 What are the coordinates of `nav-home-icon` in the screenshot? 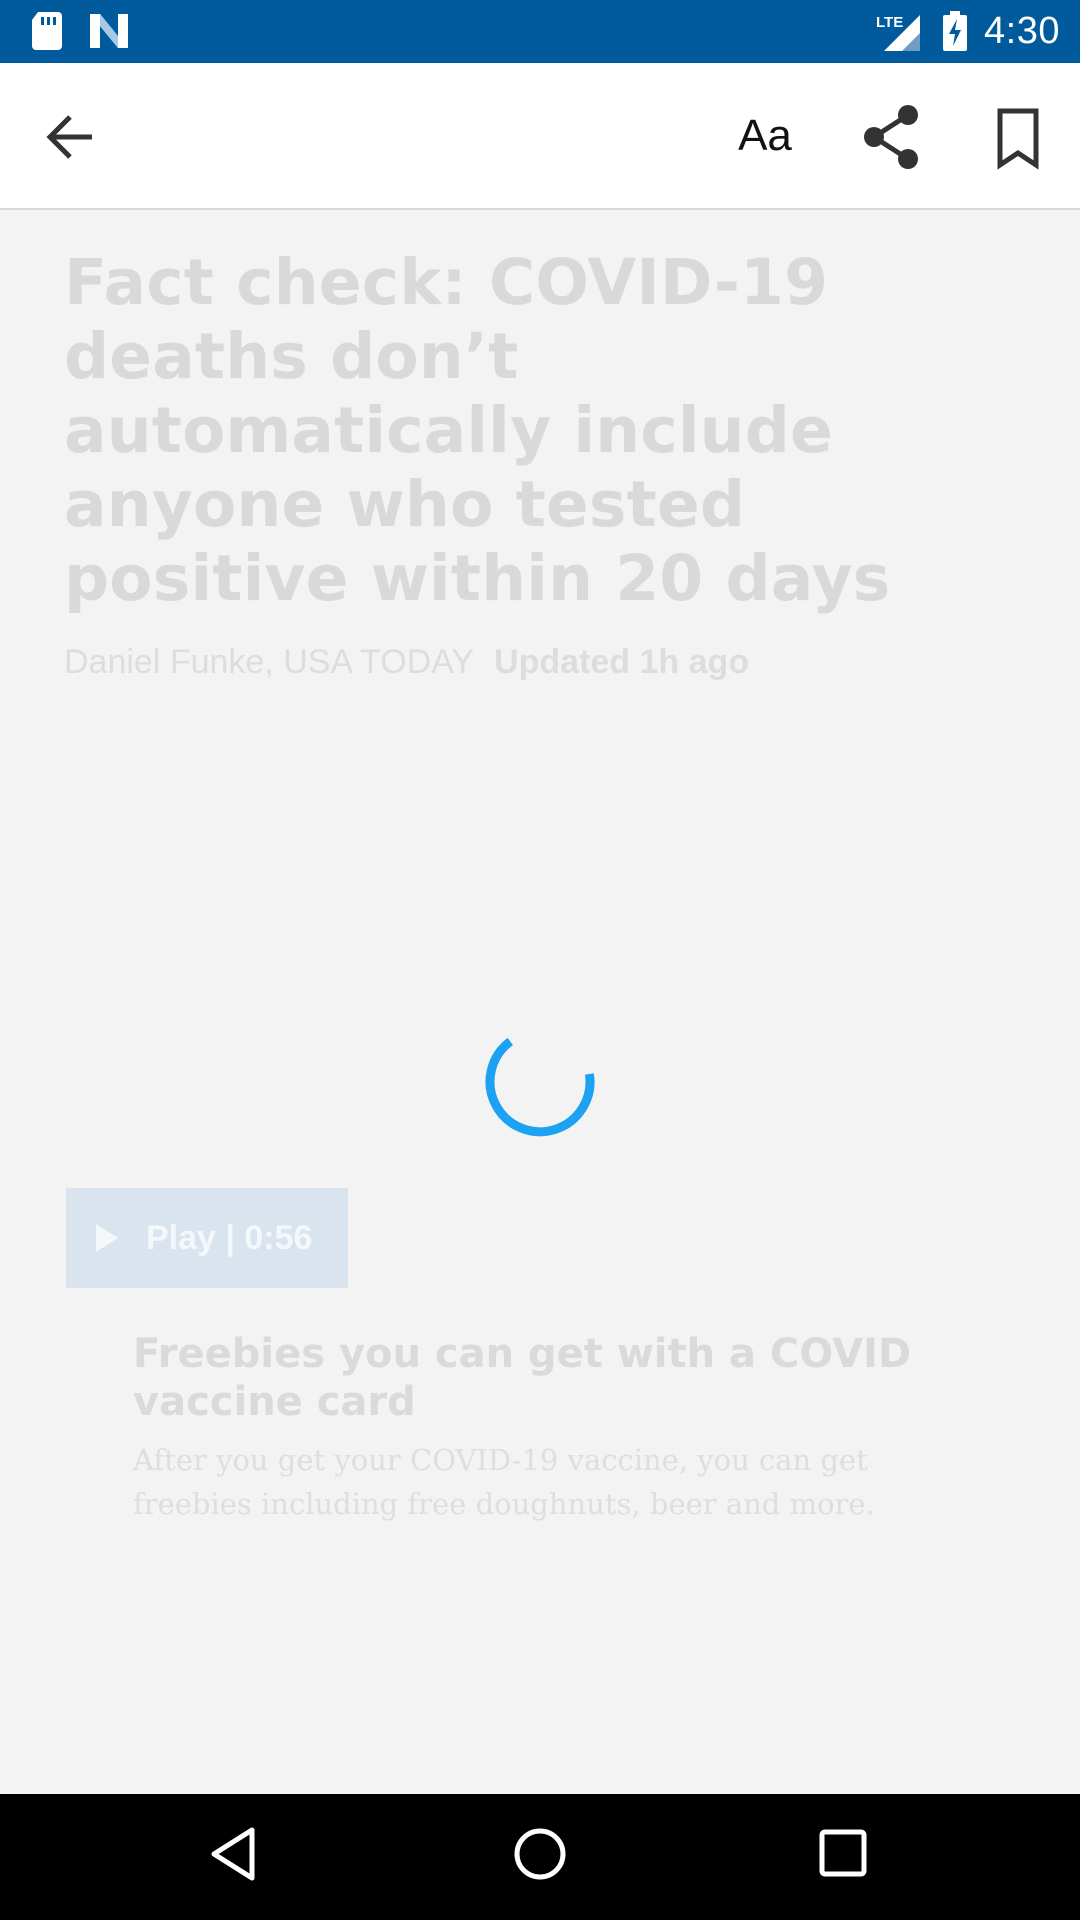 It's located at (540, 1854).